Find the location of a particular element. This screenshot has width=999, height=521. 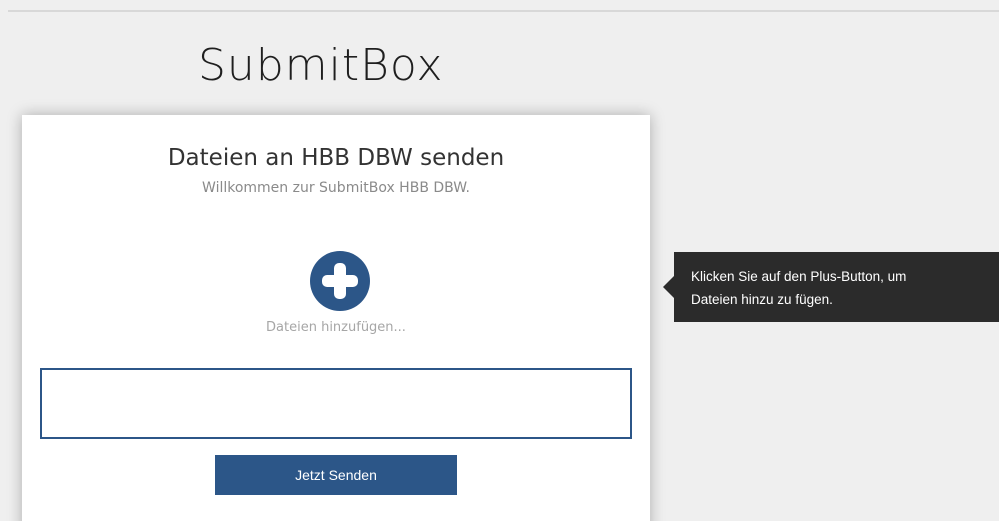

add-files-button is located at coordinates (340, 281).